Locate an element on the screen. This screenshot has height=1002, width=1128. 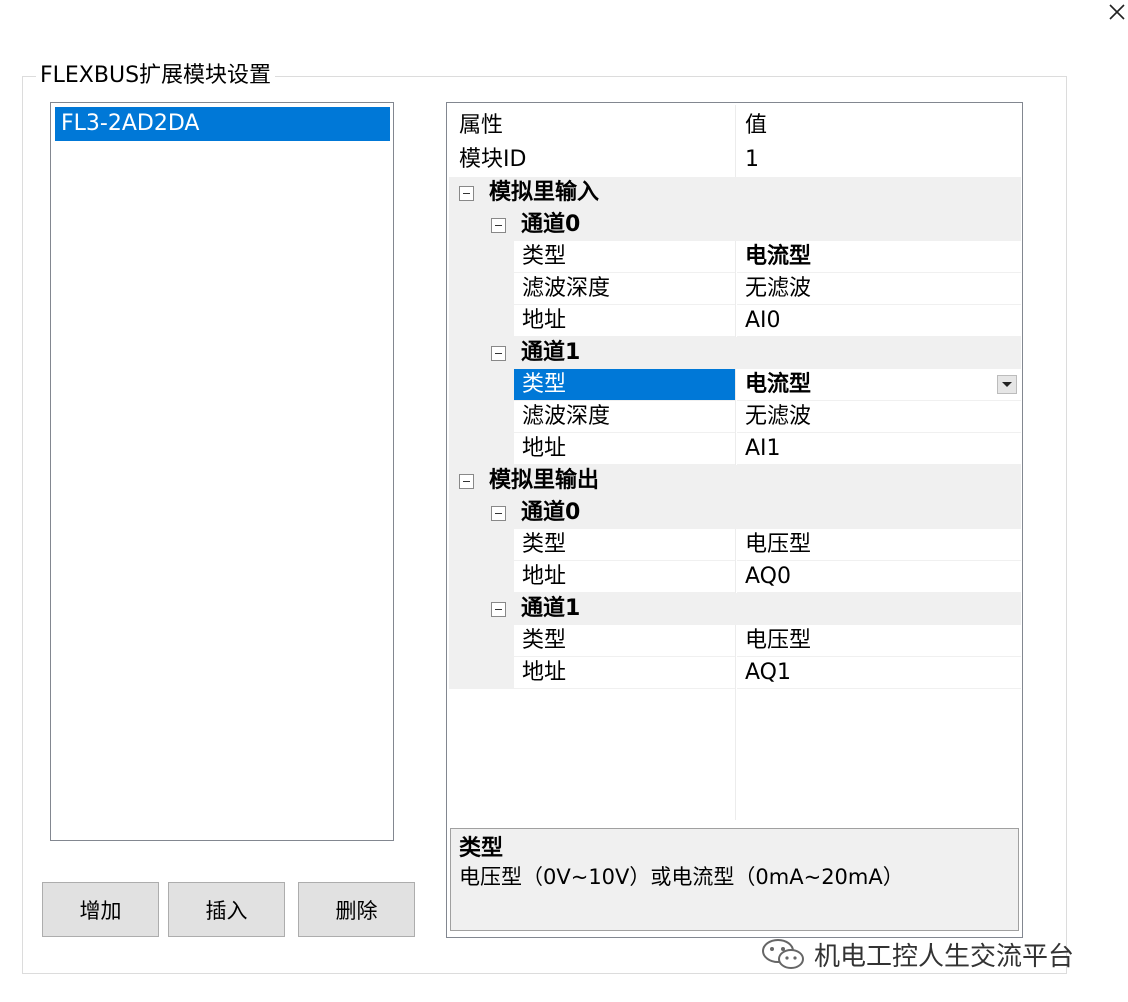
prop-value: AQ1 is located at coordinates (879, 673).